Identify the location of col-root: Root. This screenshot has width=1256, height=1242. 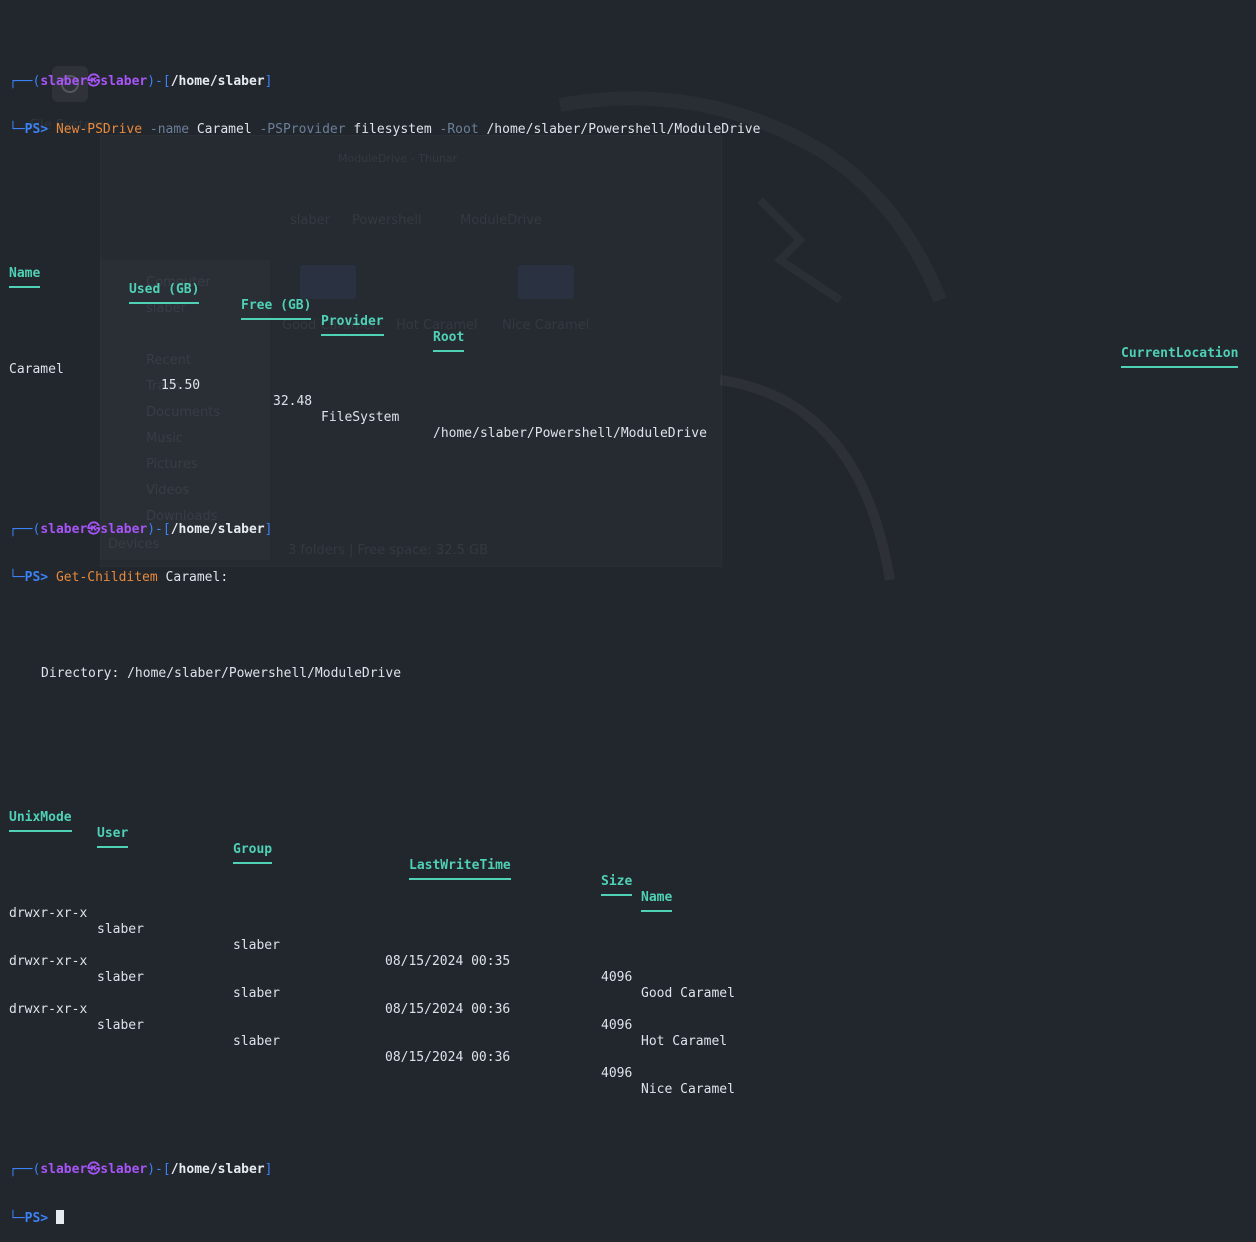
(449, 341).